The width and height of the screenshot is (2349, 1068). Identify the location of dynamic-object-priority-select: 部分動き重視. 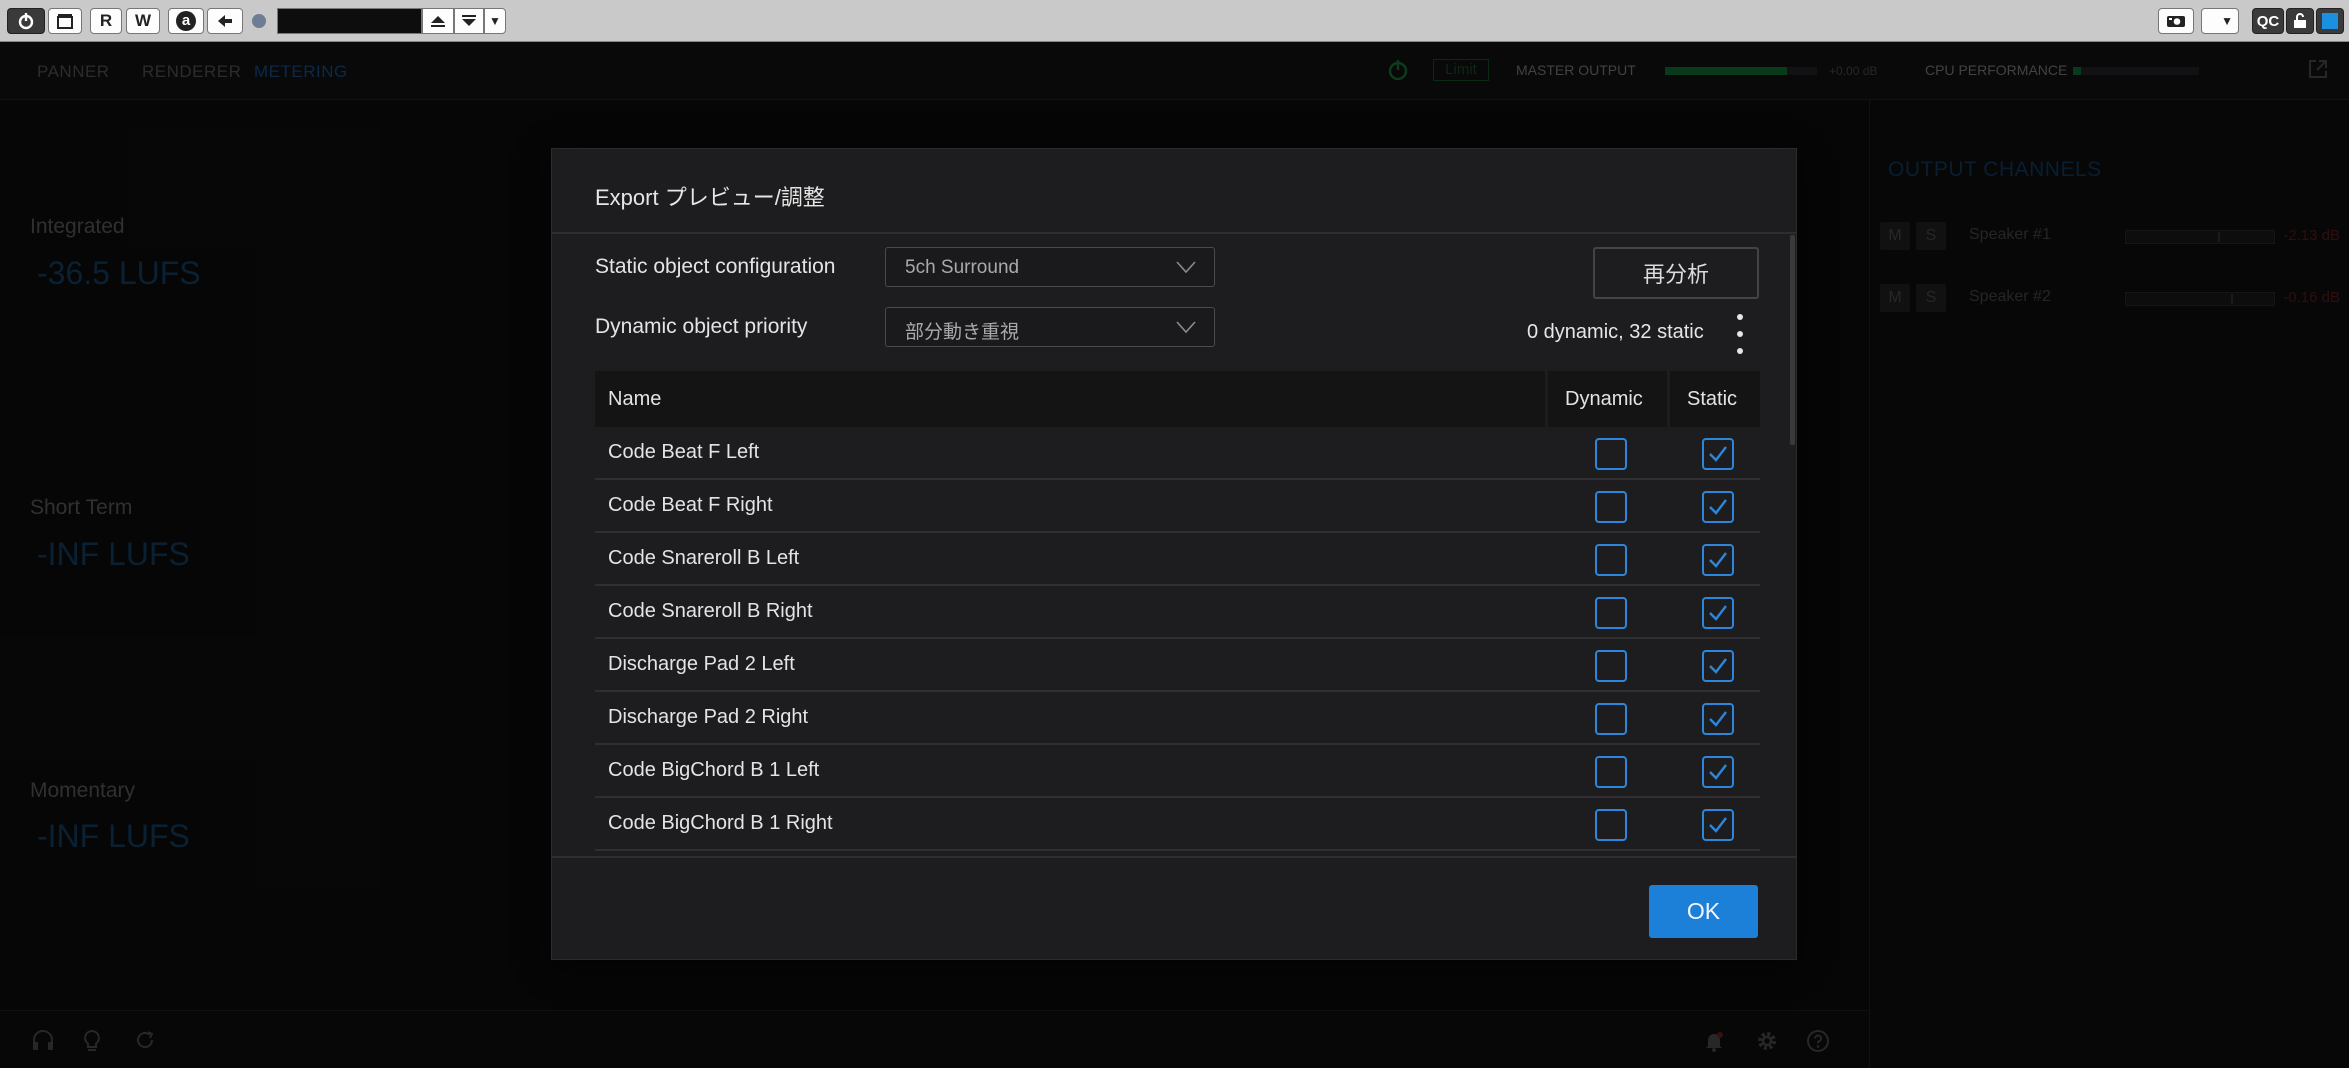
(1050, 327).